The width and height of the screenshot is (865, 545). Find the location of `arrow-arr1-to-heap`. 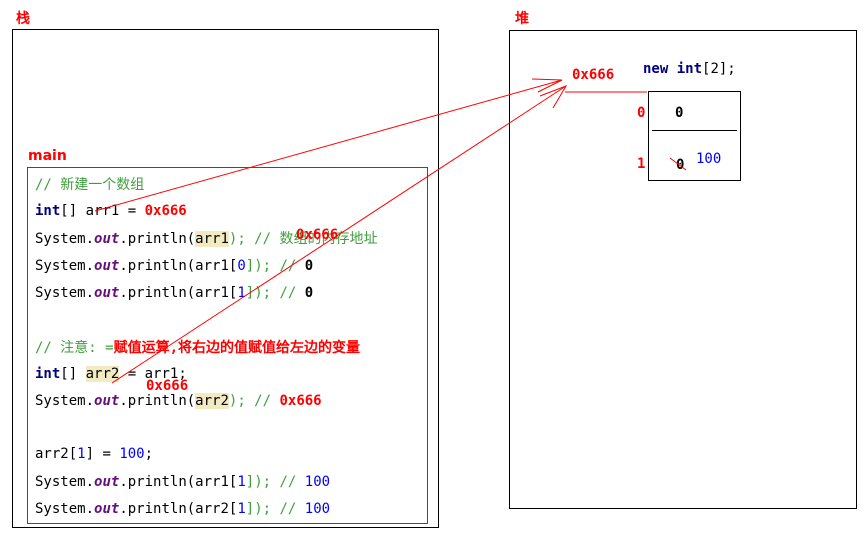

arrow-arr1-to-heap is located at coordinates (328, 145).